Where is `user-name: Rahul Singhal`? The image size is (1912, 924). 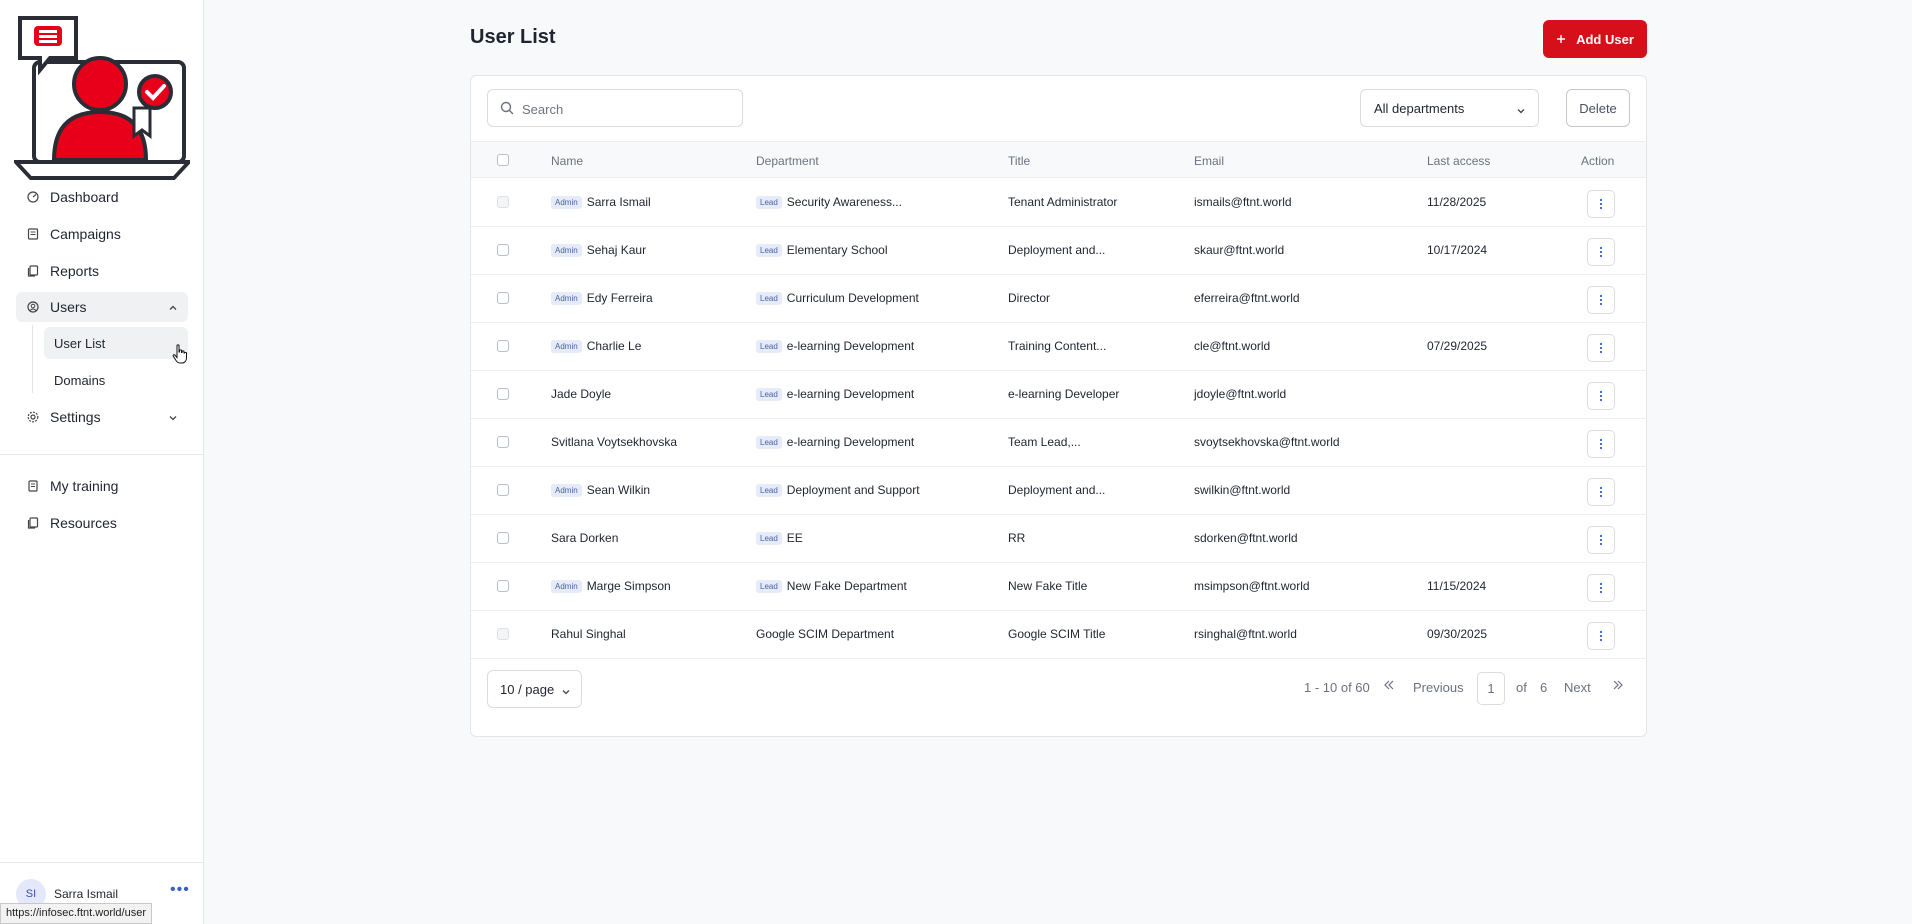
user-name: Rahul Singhal is located at coordinates (588, 634).